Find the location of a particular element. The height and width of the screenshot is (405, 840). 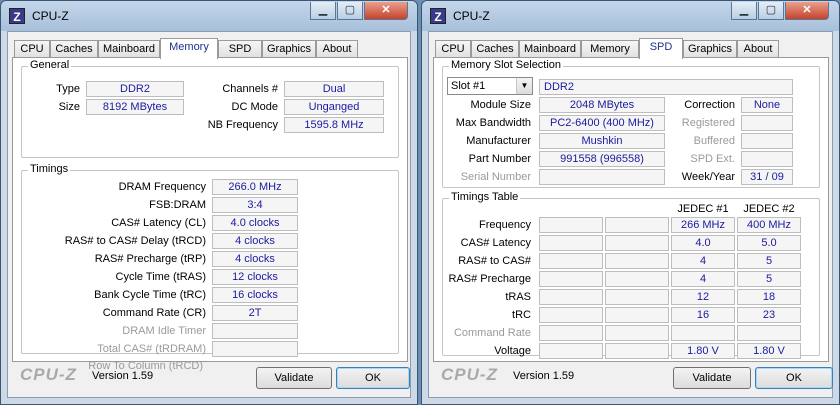

type-label: Type is located at coordinates (68, 89).